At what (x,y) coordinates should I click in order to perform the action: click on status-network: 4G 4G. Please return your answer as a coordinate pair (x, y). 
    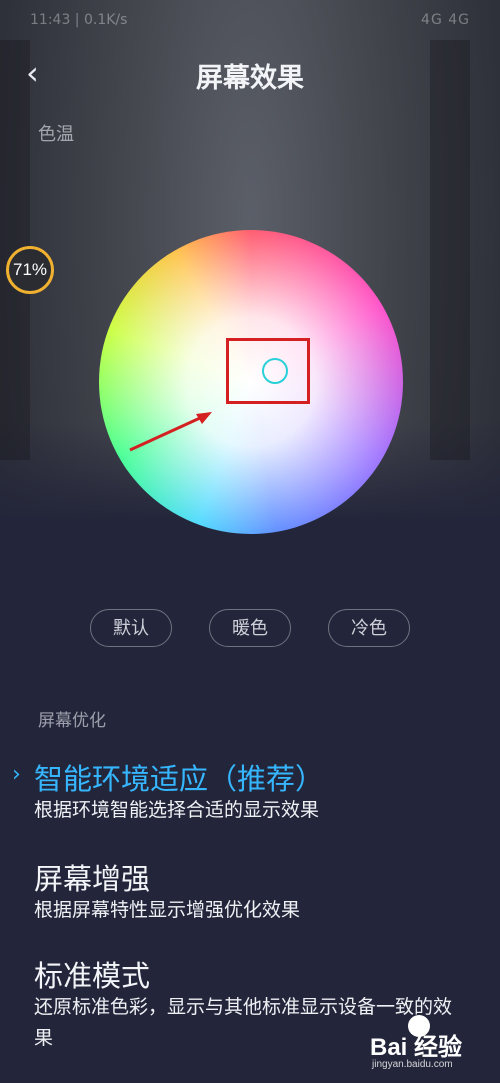
    Looking at the image, I should click on (445, 20).